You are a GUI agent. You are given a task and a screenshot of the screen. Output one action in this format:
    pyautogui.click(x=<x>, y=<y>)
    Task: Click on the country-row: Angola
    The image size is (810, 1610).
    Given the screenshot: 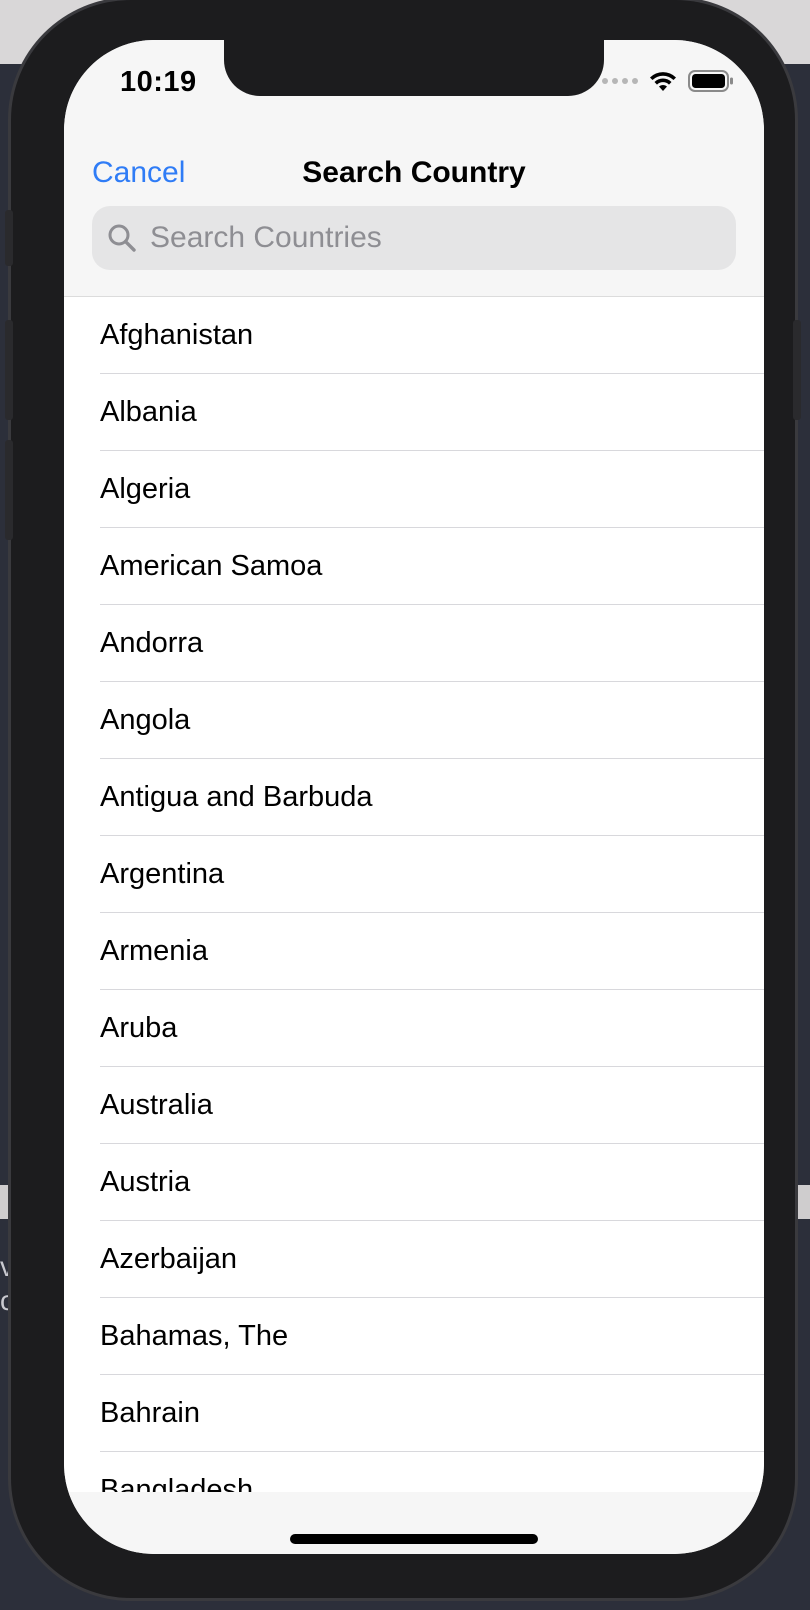 What is the action you would take?
    pyautogui.click(x=432, y=720)
    